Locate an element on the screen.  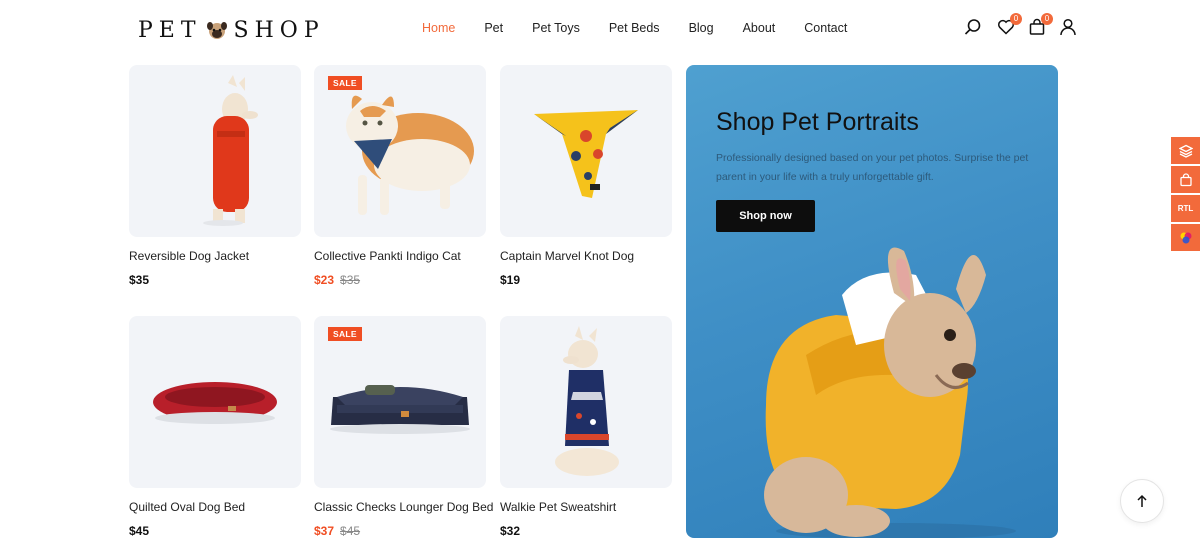
rtl-label: RTL is located at coordinates (1185, 208).